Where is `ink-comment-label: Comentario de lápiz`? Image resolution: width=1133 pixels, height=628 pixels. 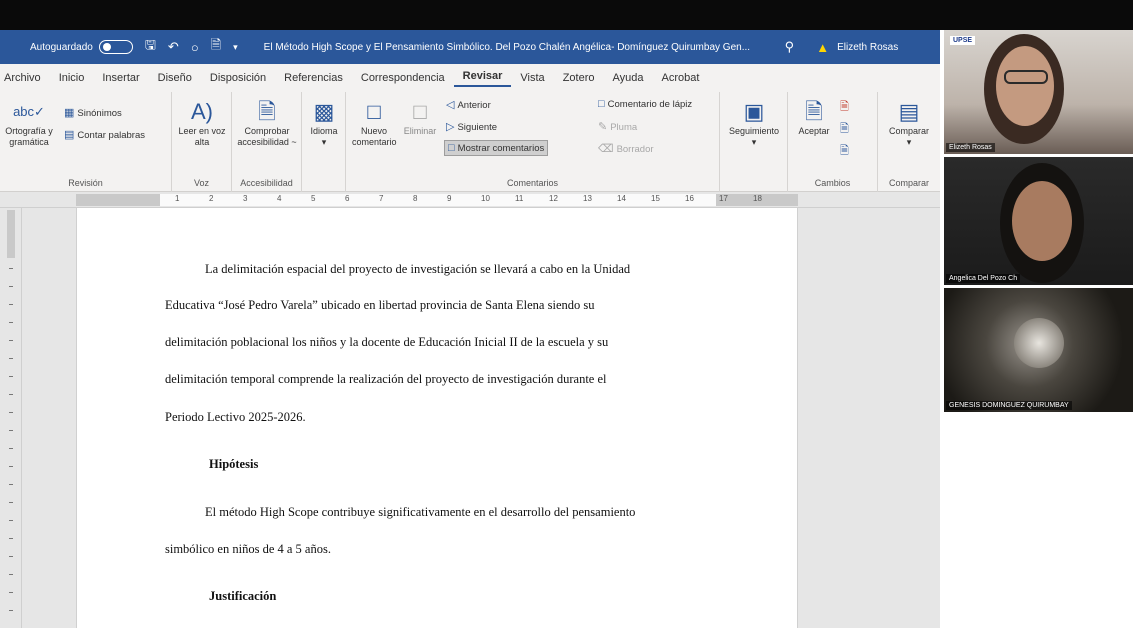 ink-comment-label: Comentario de lápiz is located at coordinates (650, 104).